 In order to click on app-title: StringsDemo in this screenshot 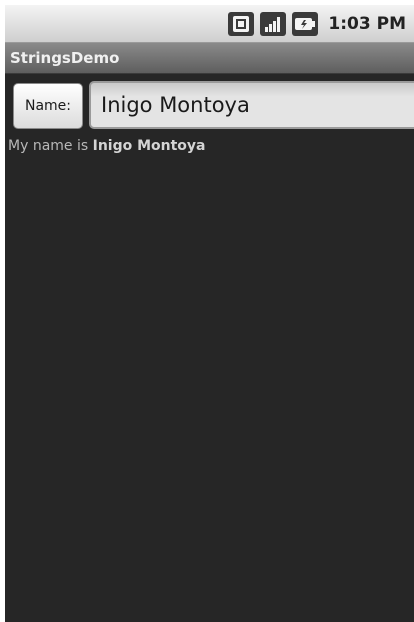, I will do `click(65, 58)`.